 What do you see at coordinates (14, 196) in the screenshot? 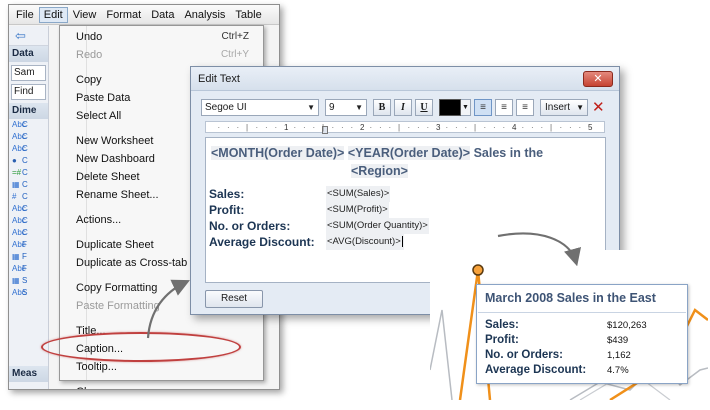
I see `number-type-icon: #` at bounding box center [14, 196].